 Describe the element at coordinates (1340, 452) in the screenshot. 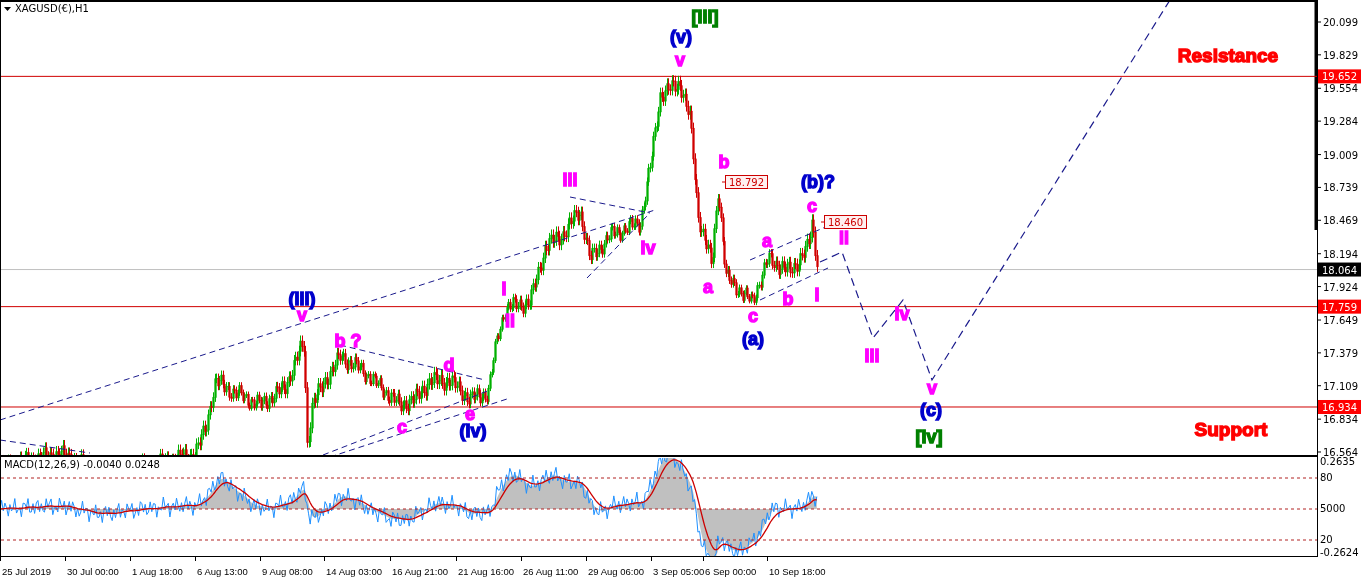

I see `price-axis-label: 16.564` at that location.